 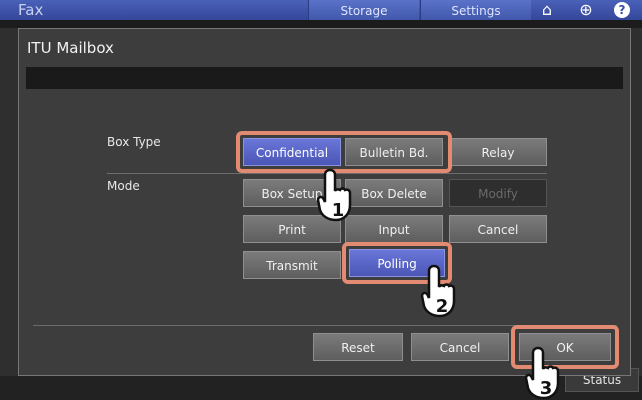 What do you see at coordinates (363, 10) in the screenshot?
I see `tab-storage: Storage` at bounding box center [363, 10].